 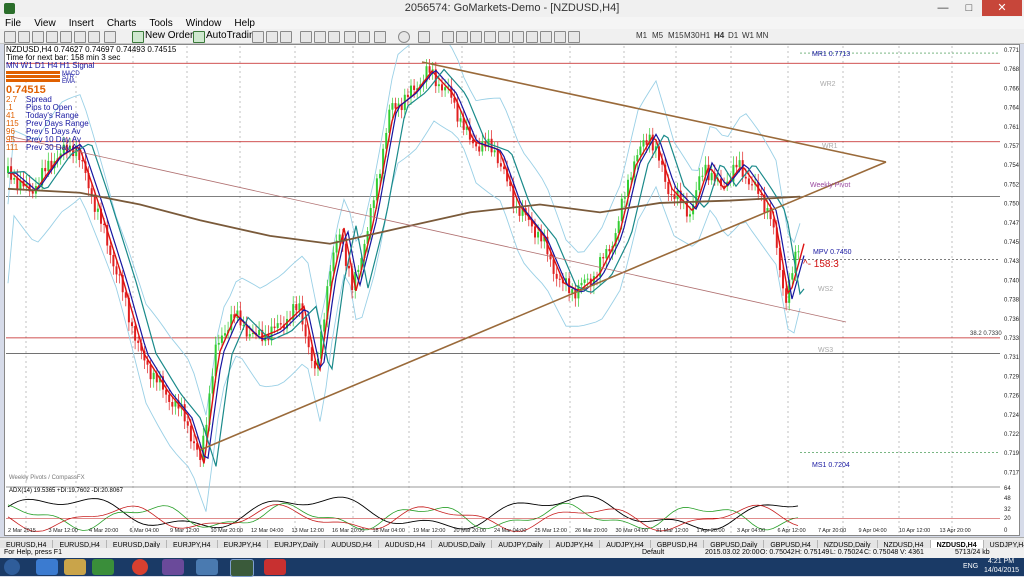 What do you see at coordinates (24, 37) in the screenshot?
I see `profiles-icon` at bounding box center [24, 37].